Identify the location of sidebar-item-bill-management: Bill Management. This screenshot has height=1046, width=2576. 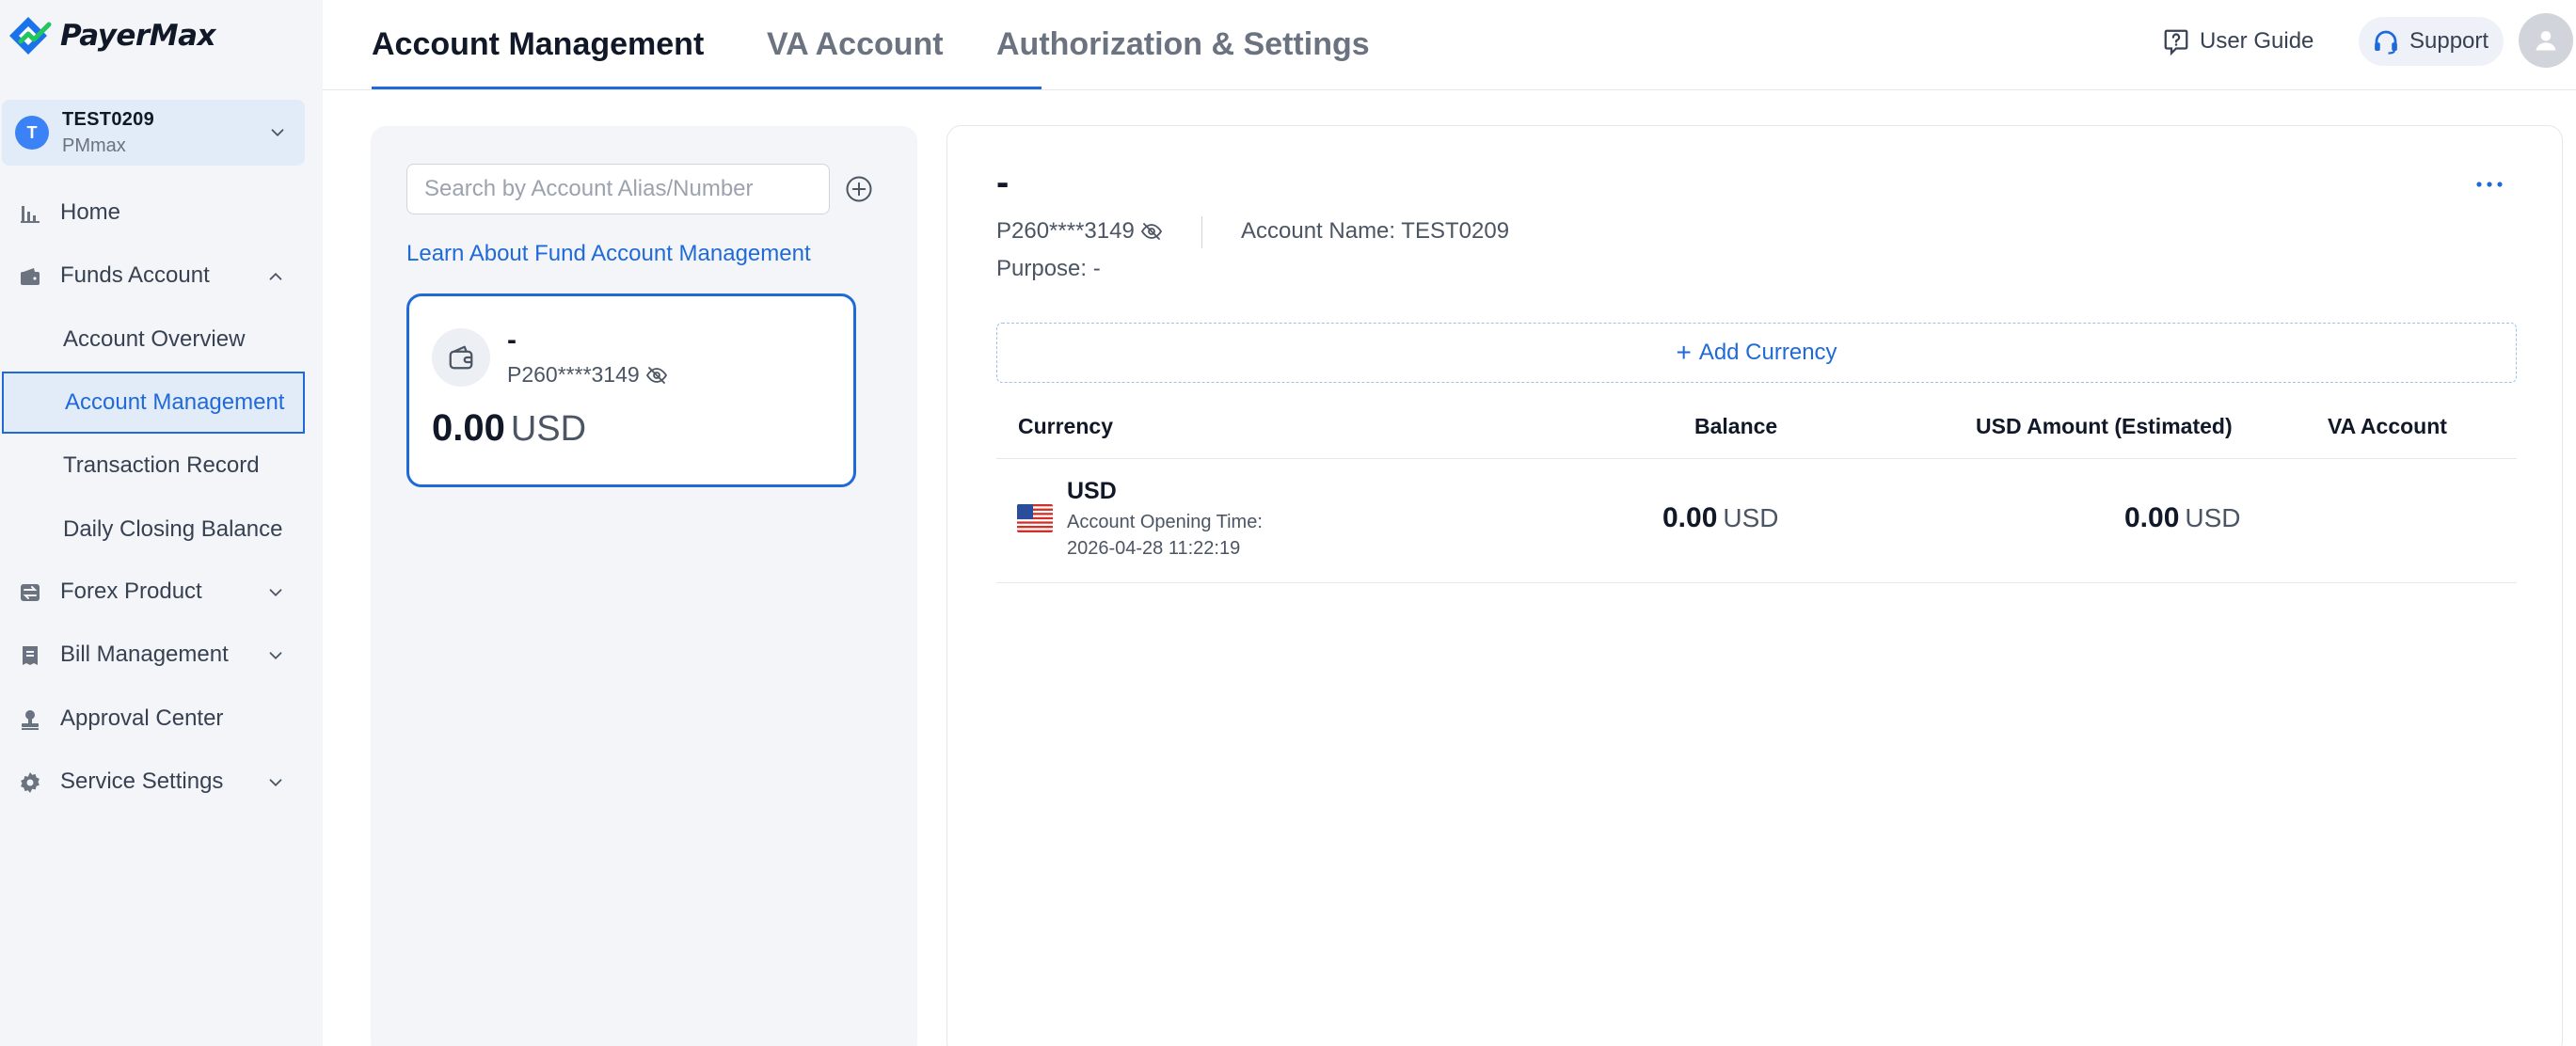
(152, 655).